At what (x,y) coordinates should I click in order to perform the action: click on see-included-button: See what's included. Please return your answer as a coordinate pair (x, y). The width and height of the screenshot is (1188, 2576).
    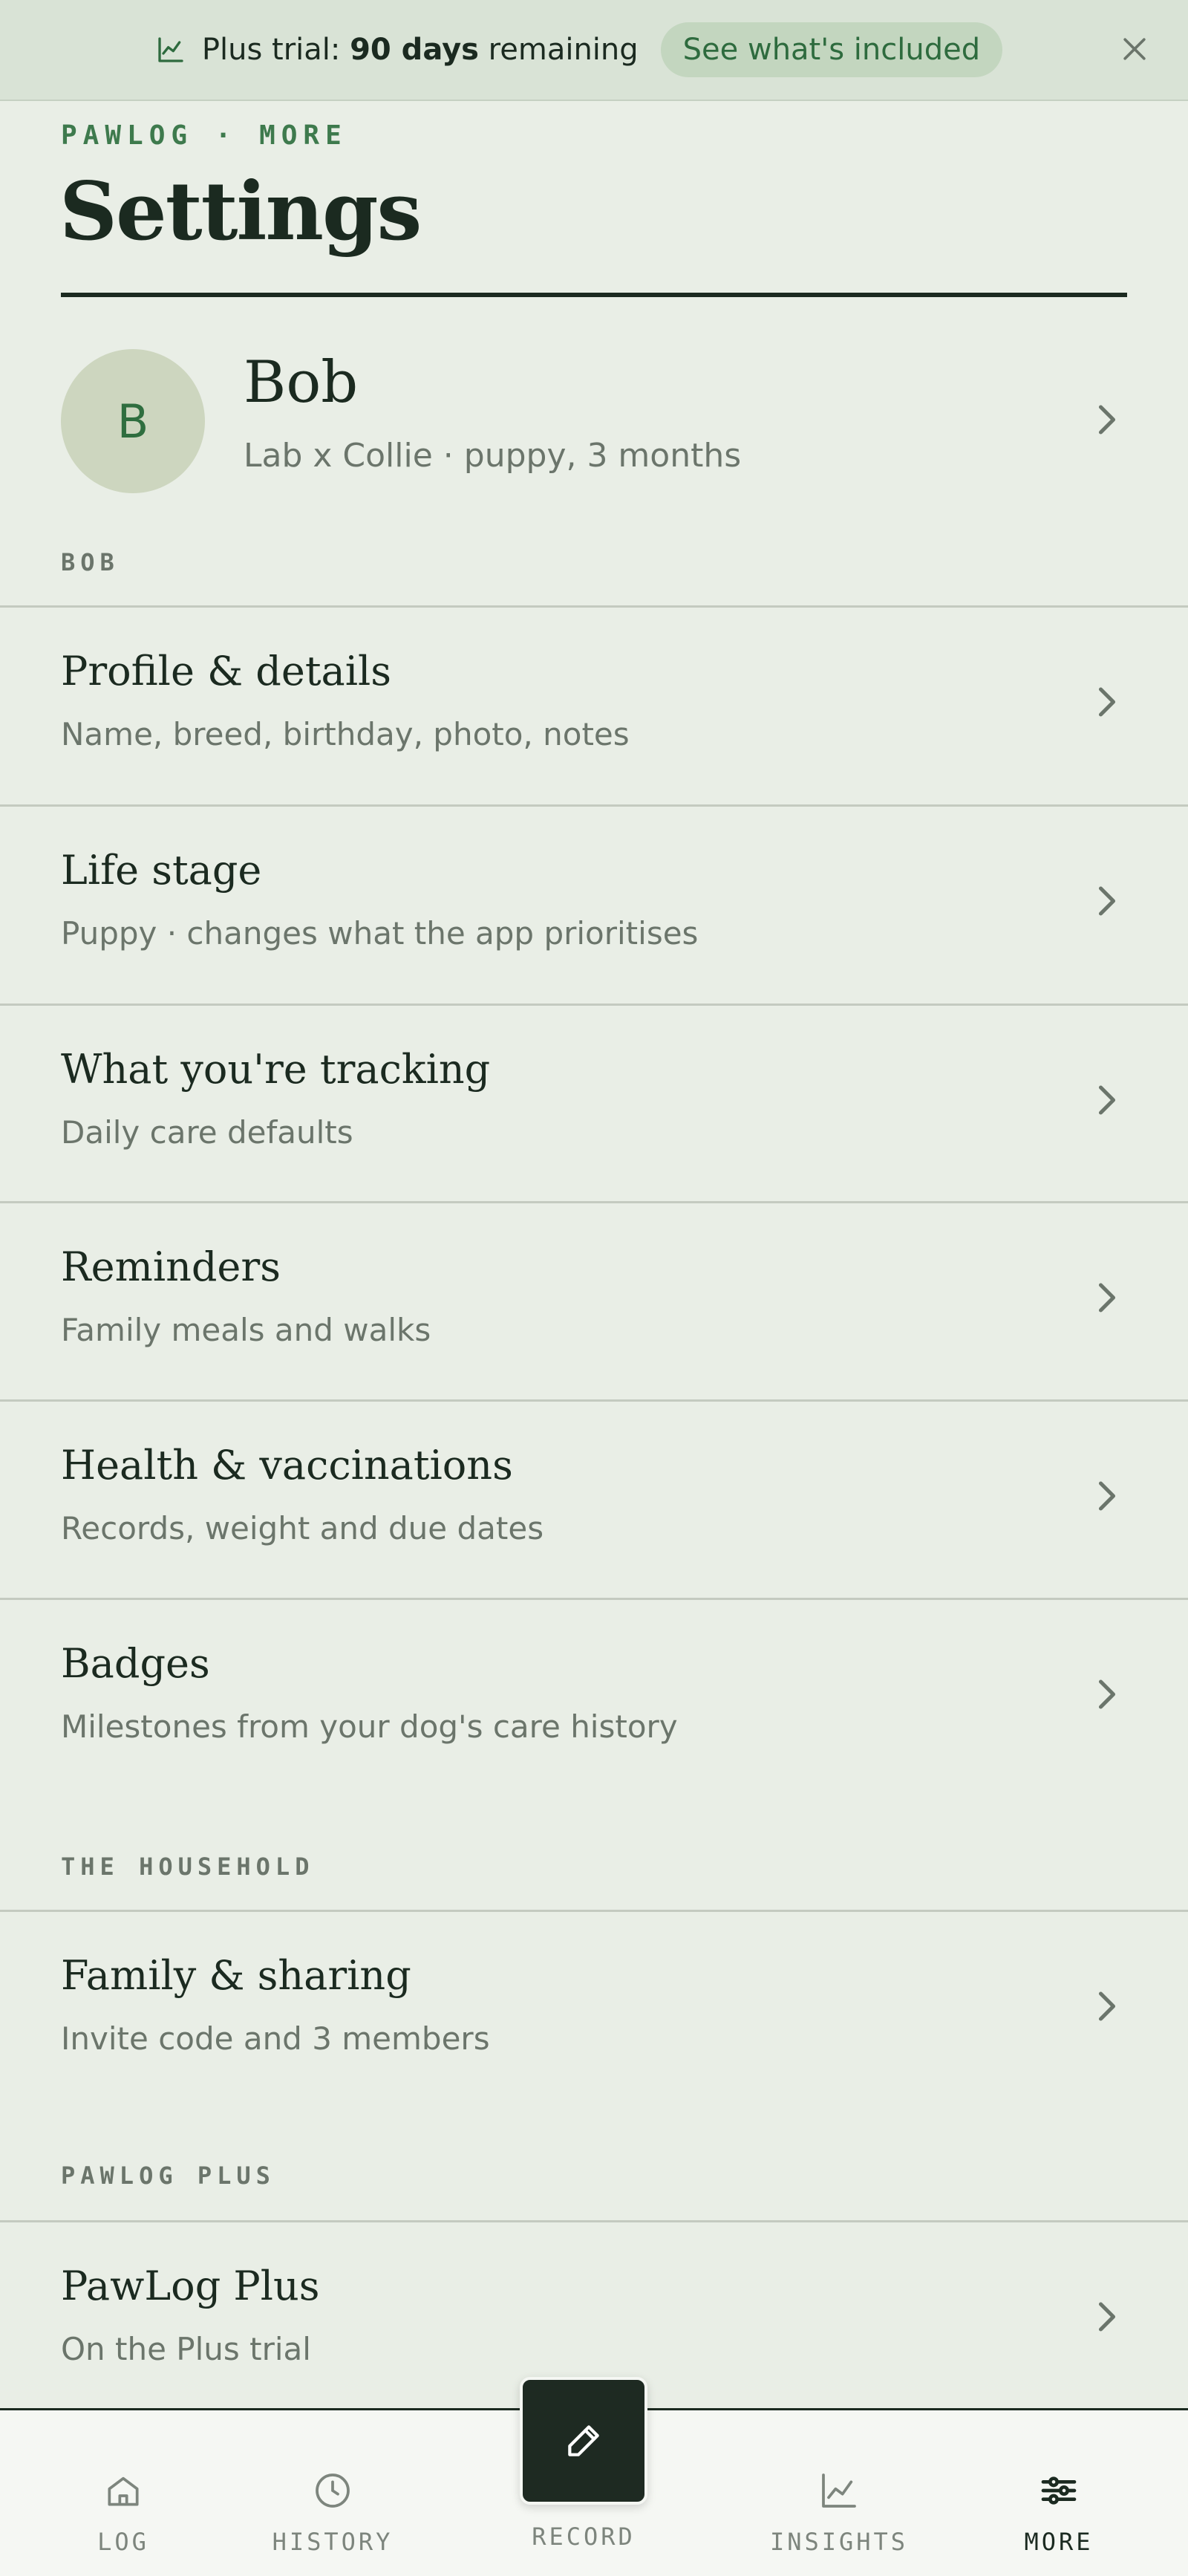
    Looking at the image, I should click on (831, 49).